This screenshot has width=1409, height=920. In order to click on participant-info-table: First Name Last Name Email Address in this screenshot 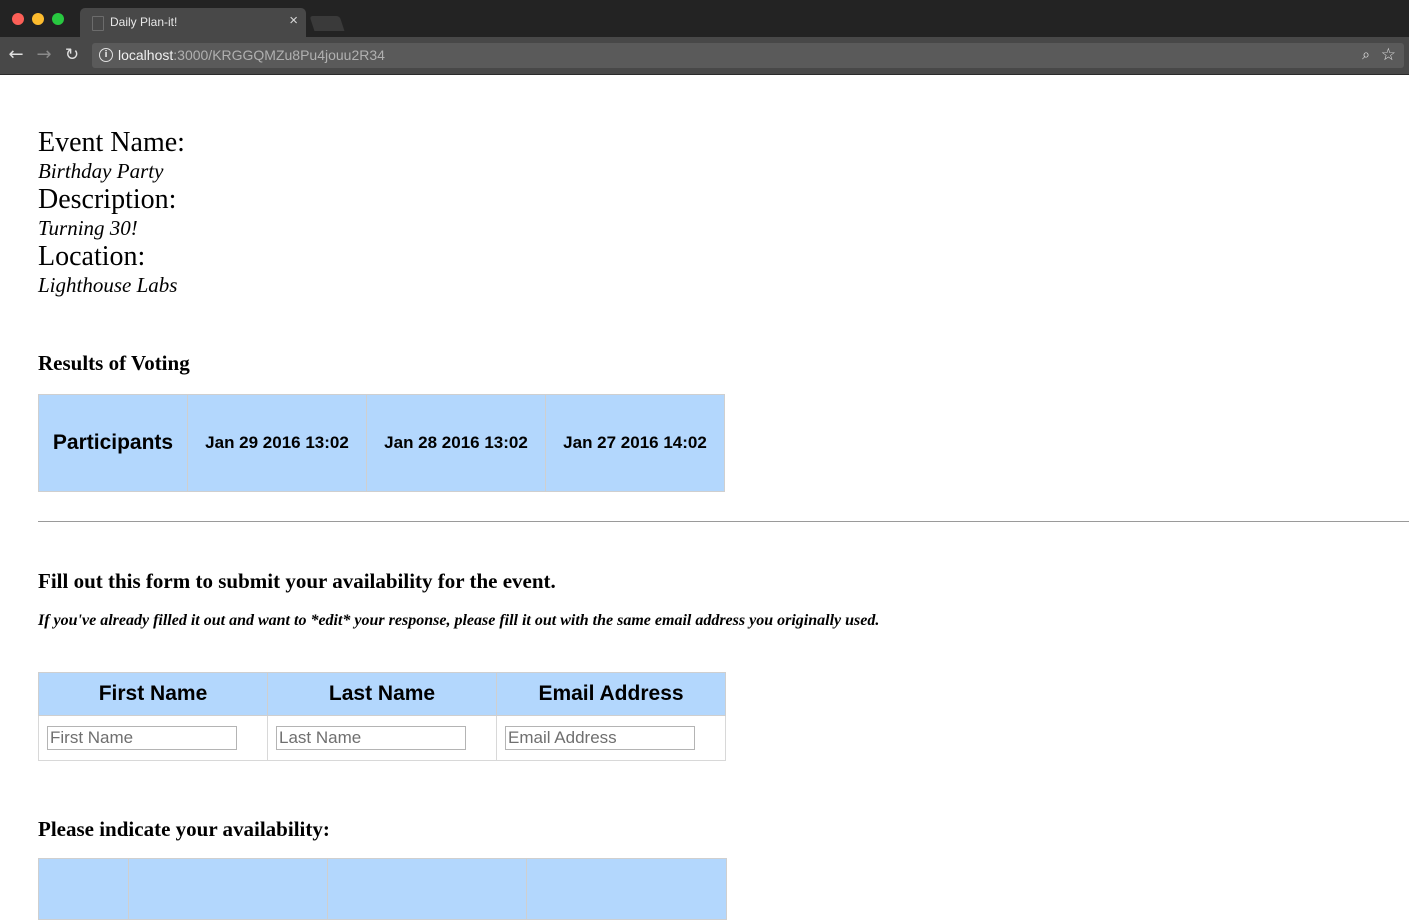, I will do `click(382, 716)`.